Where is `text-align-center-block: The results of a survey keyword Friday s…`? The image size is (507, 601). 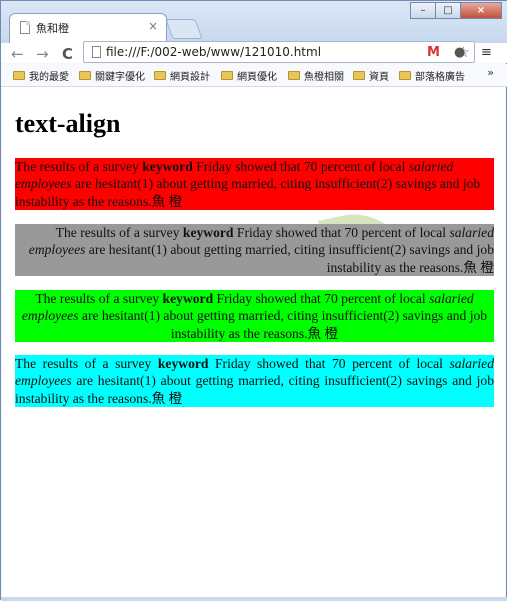
text-align-center-block: The results of a survey keyword Friday s… is located at coordinates (254, 316).